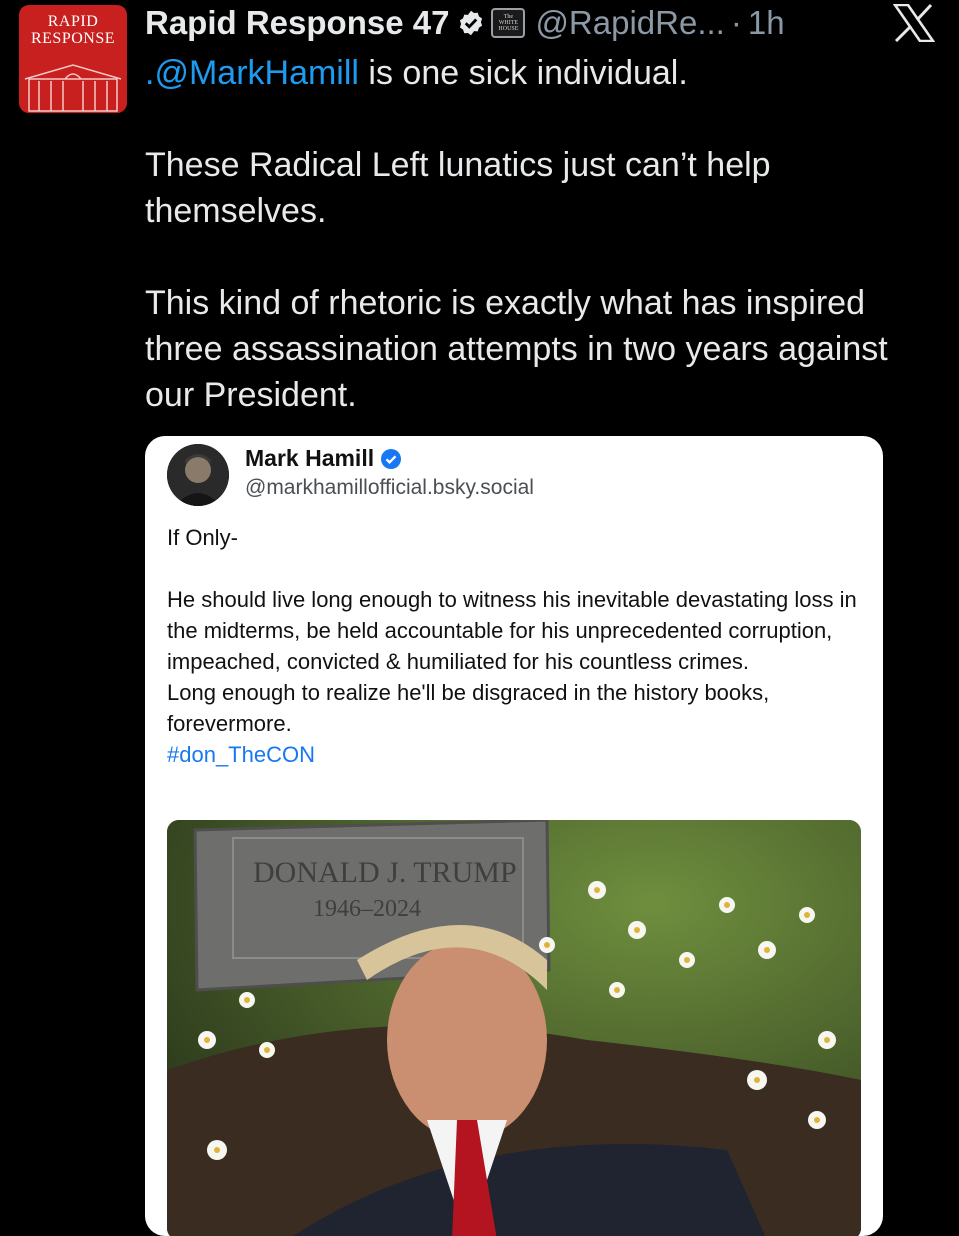 The width and height of the screenshot is (959, 1236). Describe the element at coordinates (297, 23) in the screenshot. I see `author-display-name: Rapid Response 47` at that location.